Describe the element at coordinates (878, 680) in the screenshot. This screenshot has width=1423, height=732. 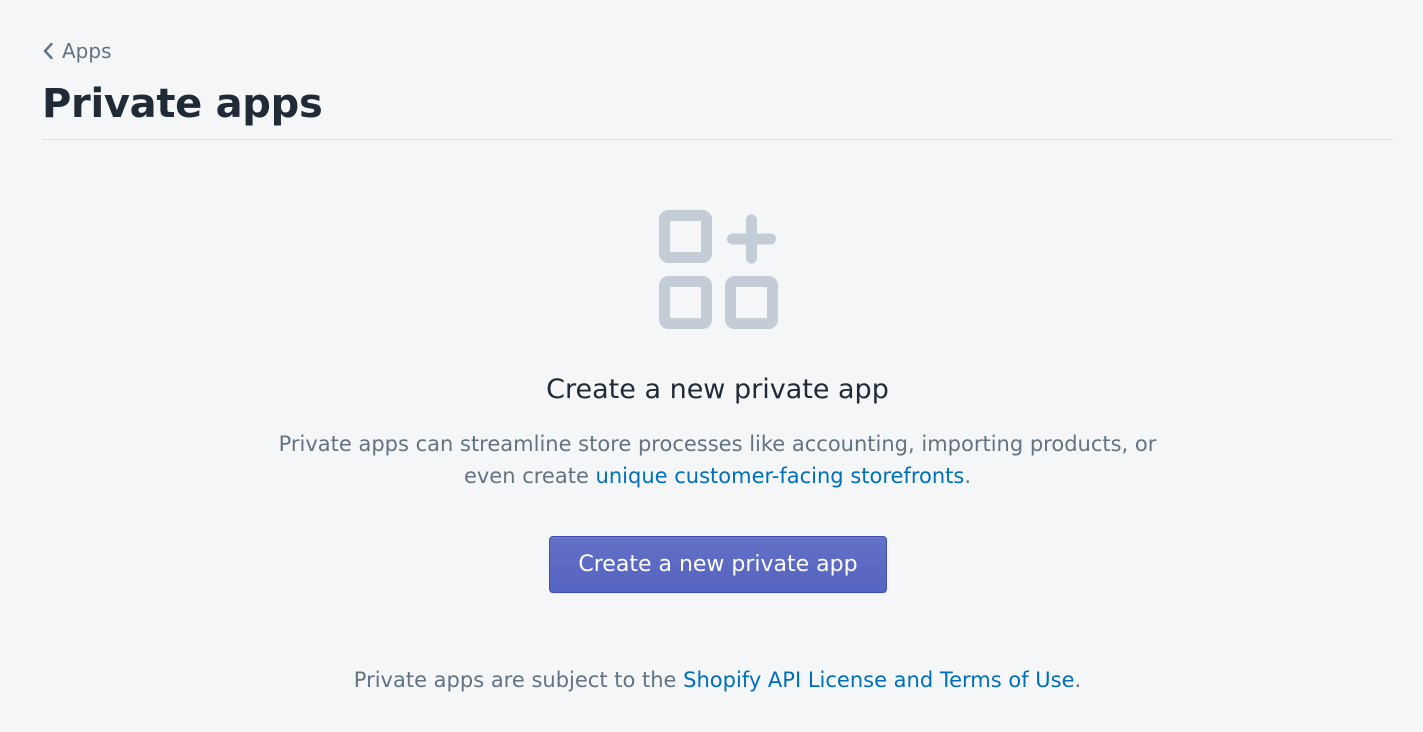
I see `api-license-link: Shopify API License and Terms of Use` at that location.